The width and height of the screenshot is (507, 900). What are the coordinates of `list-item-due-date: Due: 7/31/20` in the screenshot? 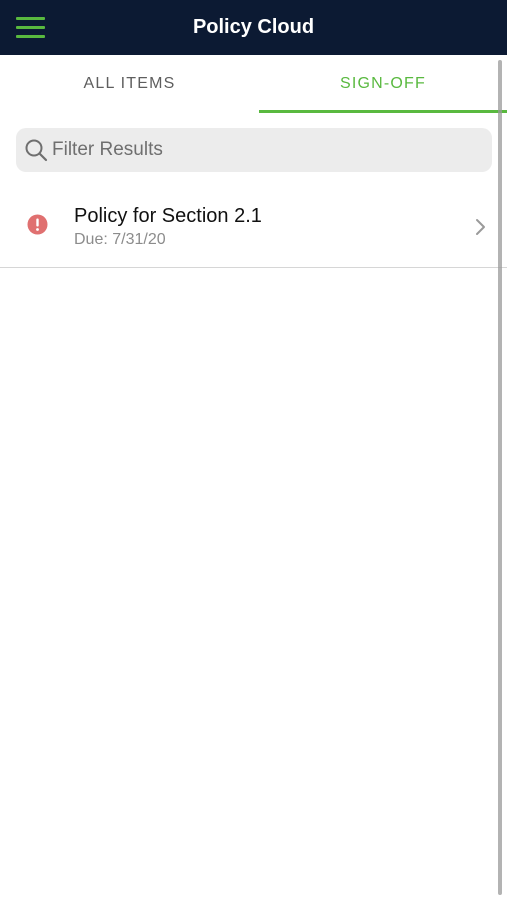 It's located at (120, 239).